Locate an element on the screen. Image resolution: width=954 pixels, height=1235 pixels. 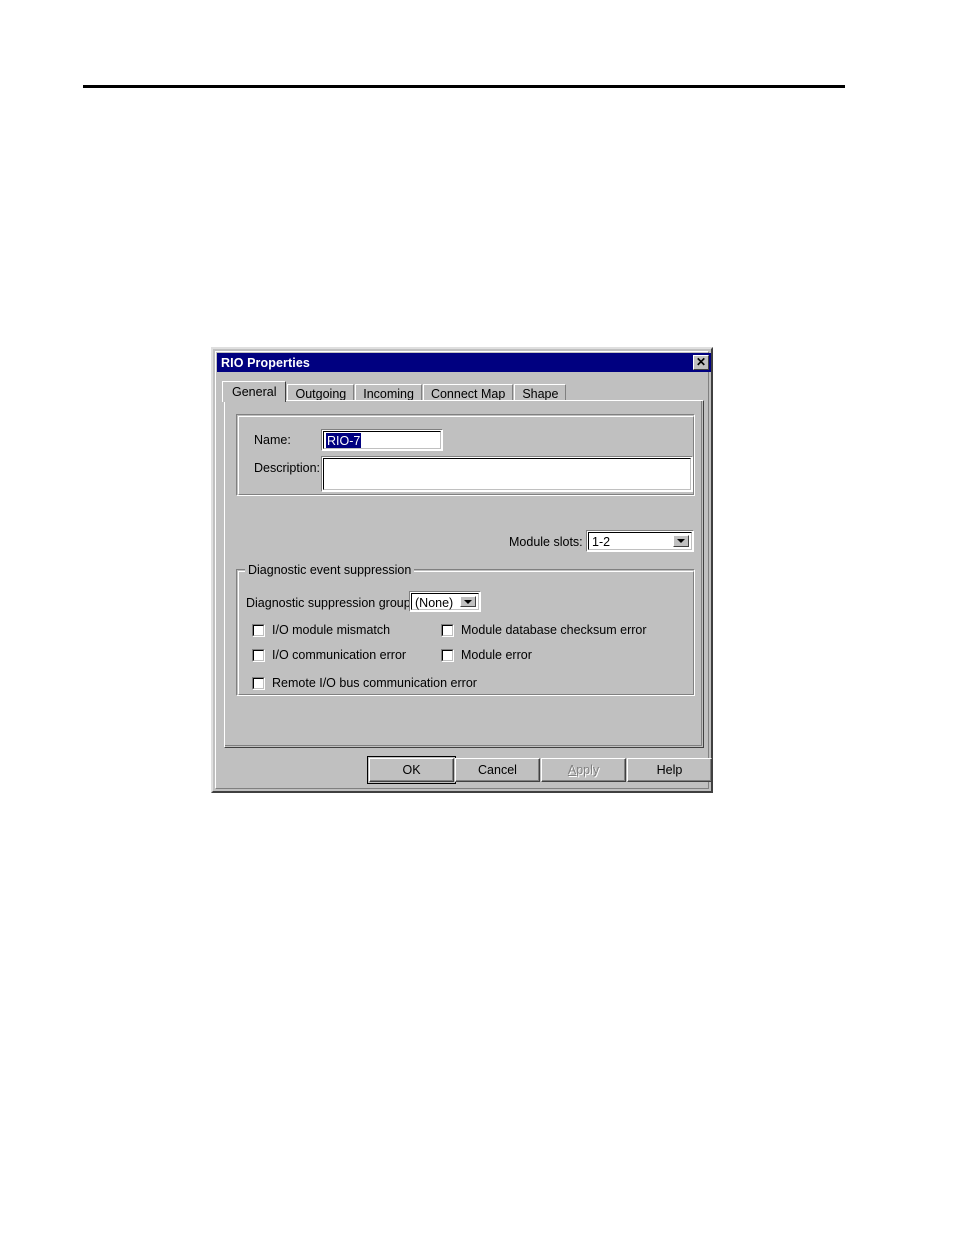
checkbox-row-module-database-checksum-error: Module database checksum error is located at coordinates (544, 630).